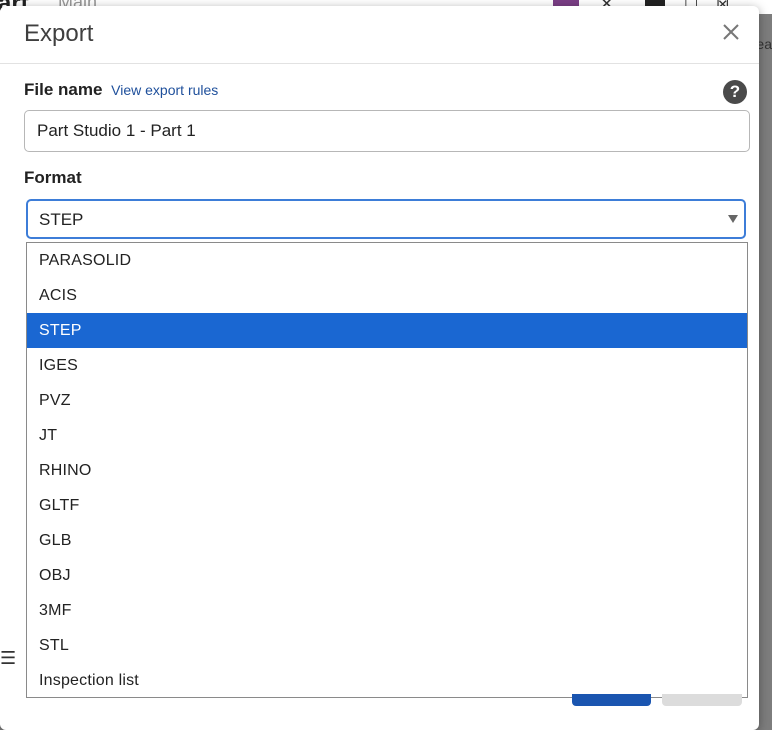 This screenshot has width=772, height=730. Describe the element at coordinates (387, 400) in the screenshot. I see `format-option-pvz: PVZ` at that location.